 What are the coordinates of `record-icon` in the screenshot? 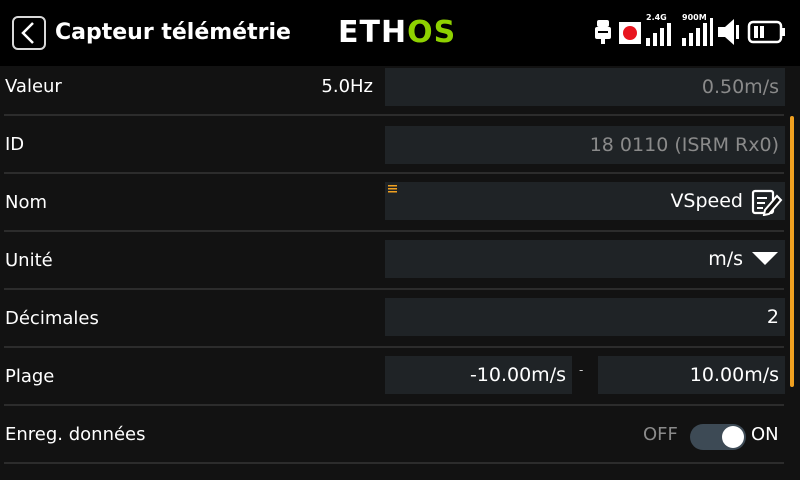 It's located at (630, 32).